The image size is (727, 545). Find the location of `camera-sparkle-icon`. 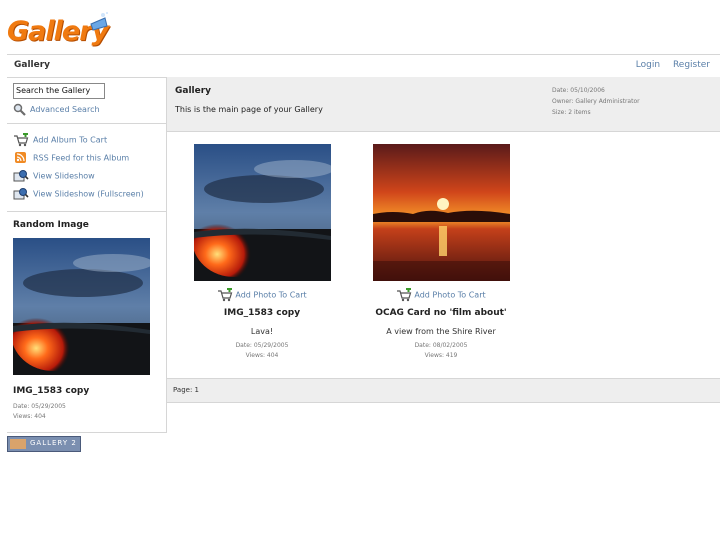

camera-sparkle-icon is located at coordinates (99, 21).